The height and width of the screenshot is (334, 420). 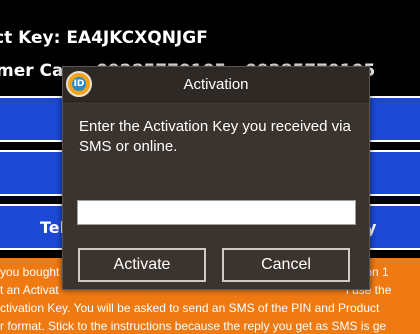 I want to click on dialog-titlebar: ID Activation, so click(x=216, y=84).